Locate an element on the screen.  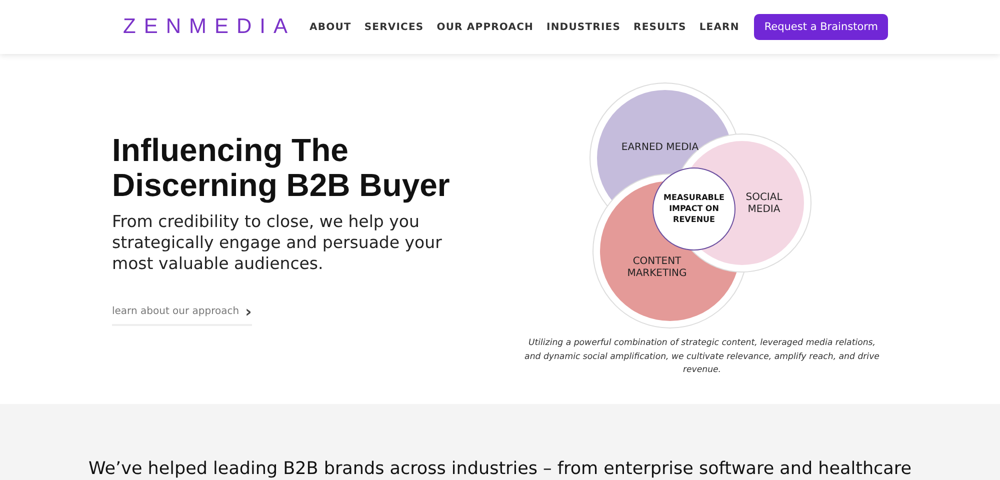
nav-link: LEARN is located at coordinates (719, 27).